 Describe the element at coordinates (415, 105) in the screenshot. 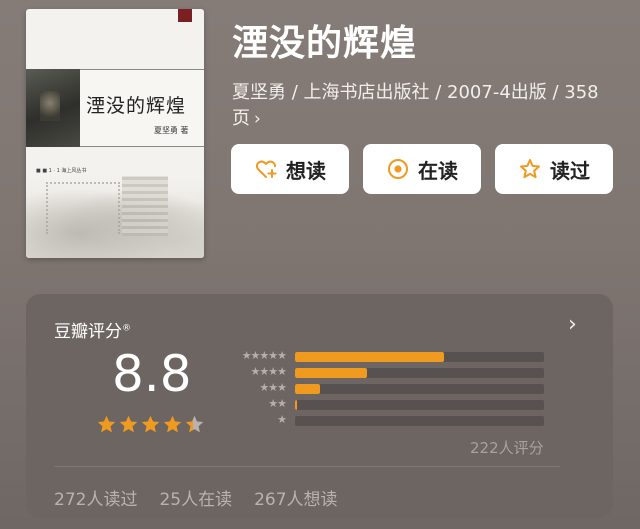

I see `book-meta-text: 夏坚勇 / 上海书店出版社 / 2007-4出版 / 358页` at that location.